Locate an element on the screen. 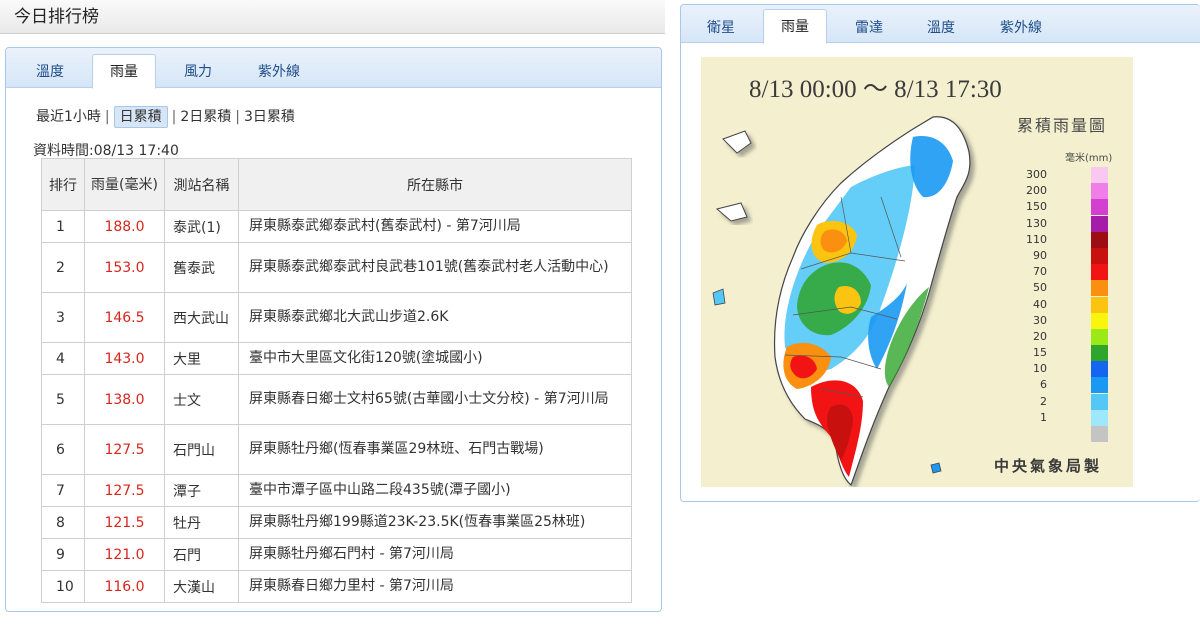 The height and width of the screenshot is (627, 1200). table-row: 9 121.0 石門 屏東縣牡丹鄉石門村 - 第7河川局 is located at coordinates (336, 554).